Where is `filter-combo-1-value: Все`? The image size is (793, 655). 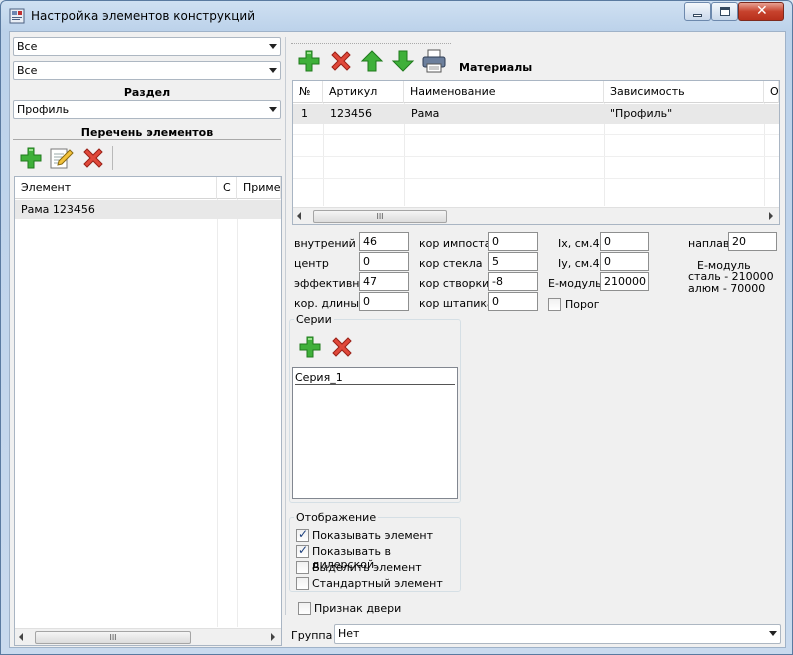 filter-combo-1-value: Все is located at coordinates (27, 46).